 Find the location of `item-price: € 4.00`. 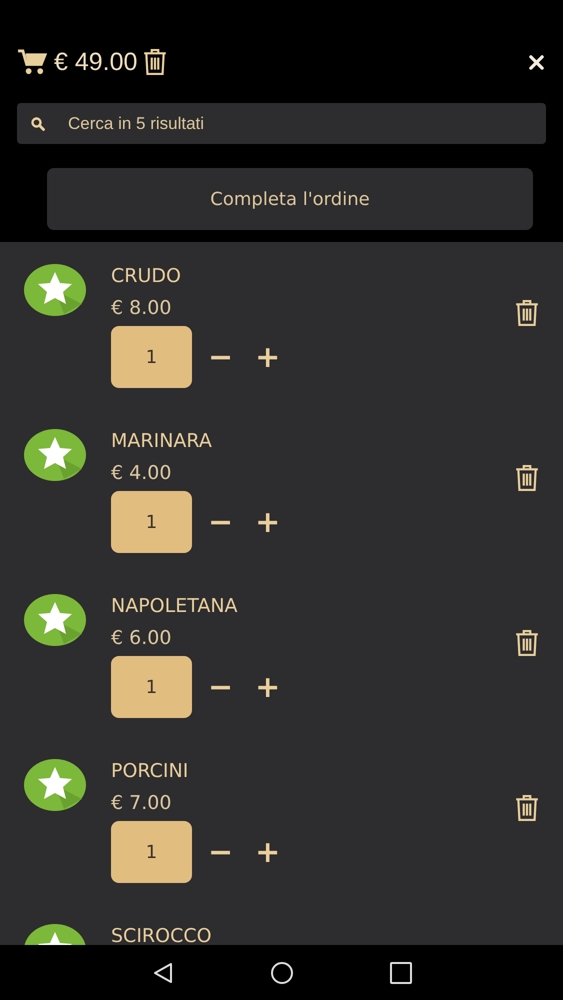

item-price: € 4.00 is located at coordinates (141, 473).